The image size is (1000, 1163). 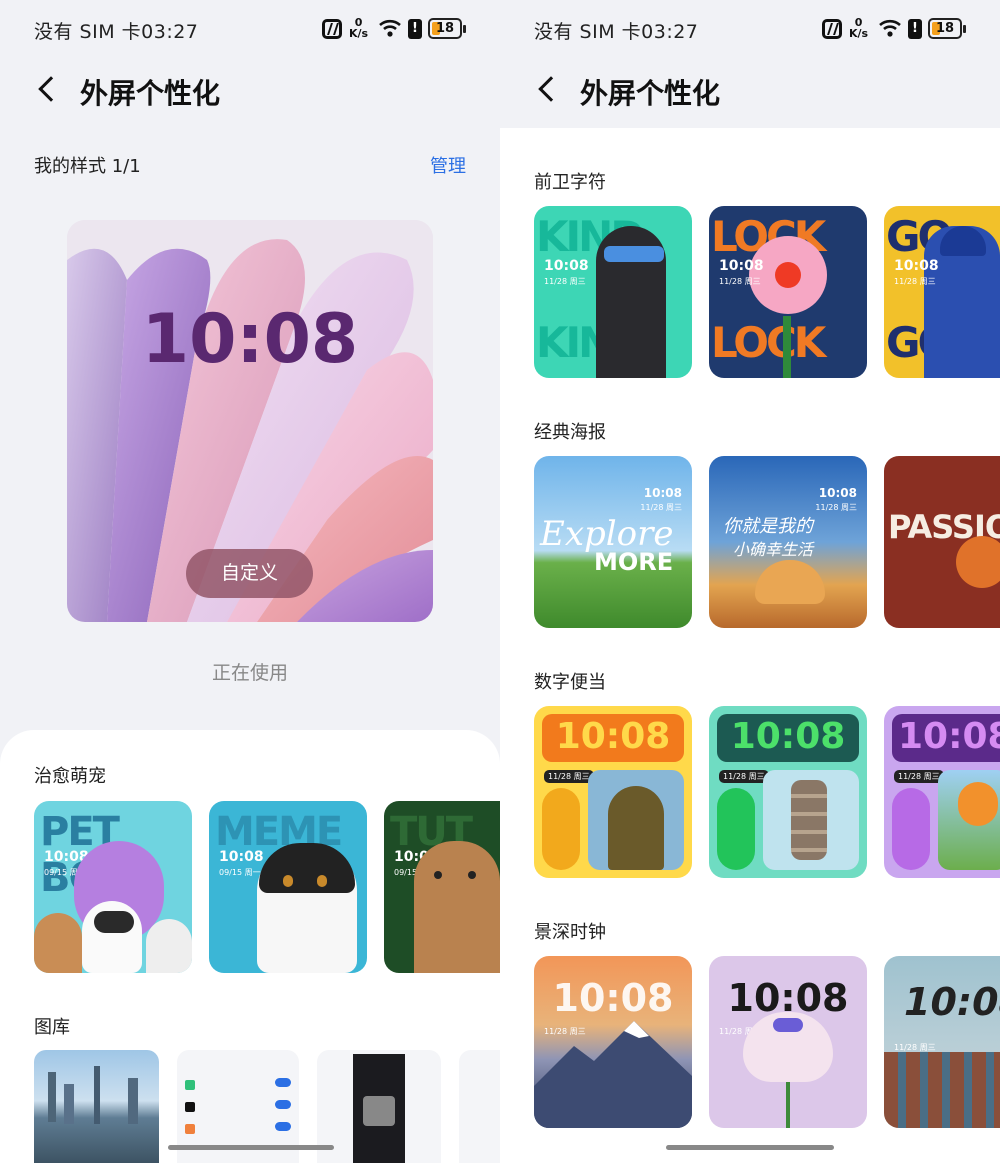 I want to click on section-title-depth-clock: 景深时钟, so click(x=570, y=932).